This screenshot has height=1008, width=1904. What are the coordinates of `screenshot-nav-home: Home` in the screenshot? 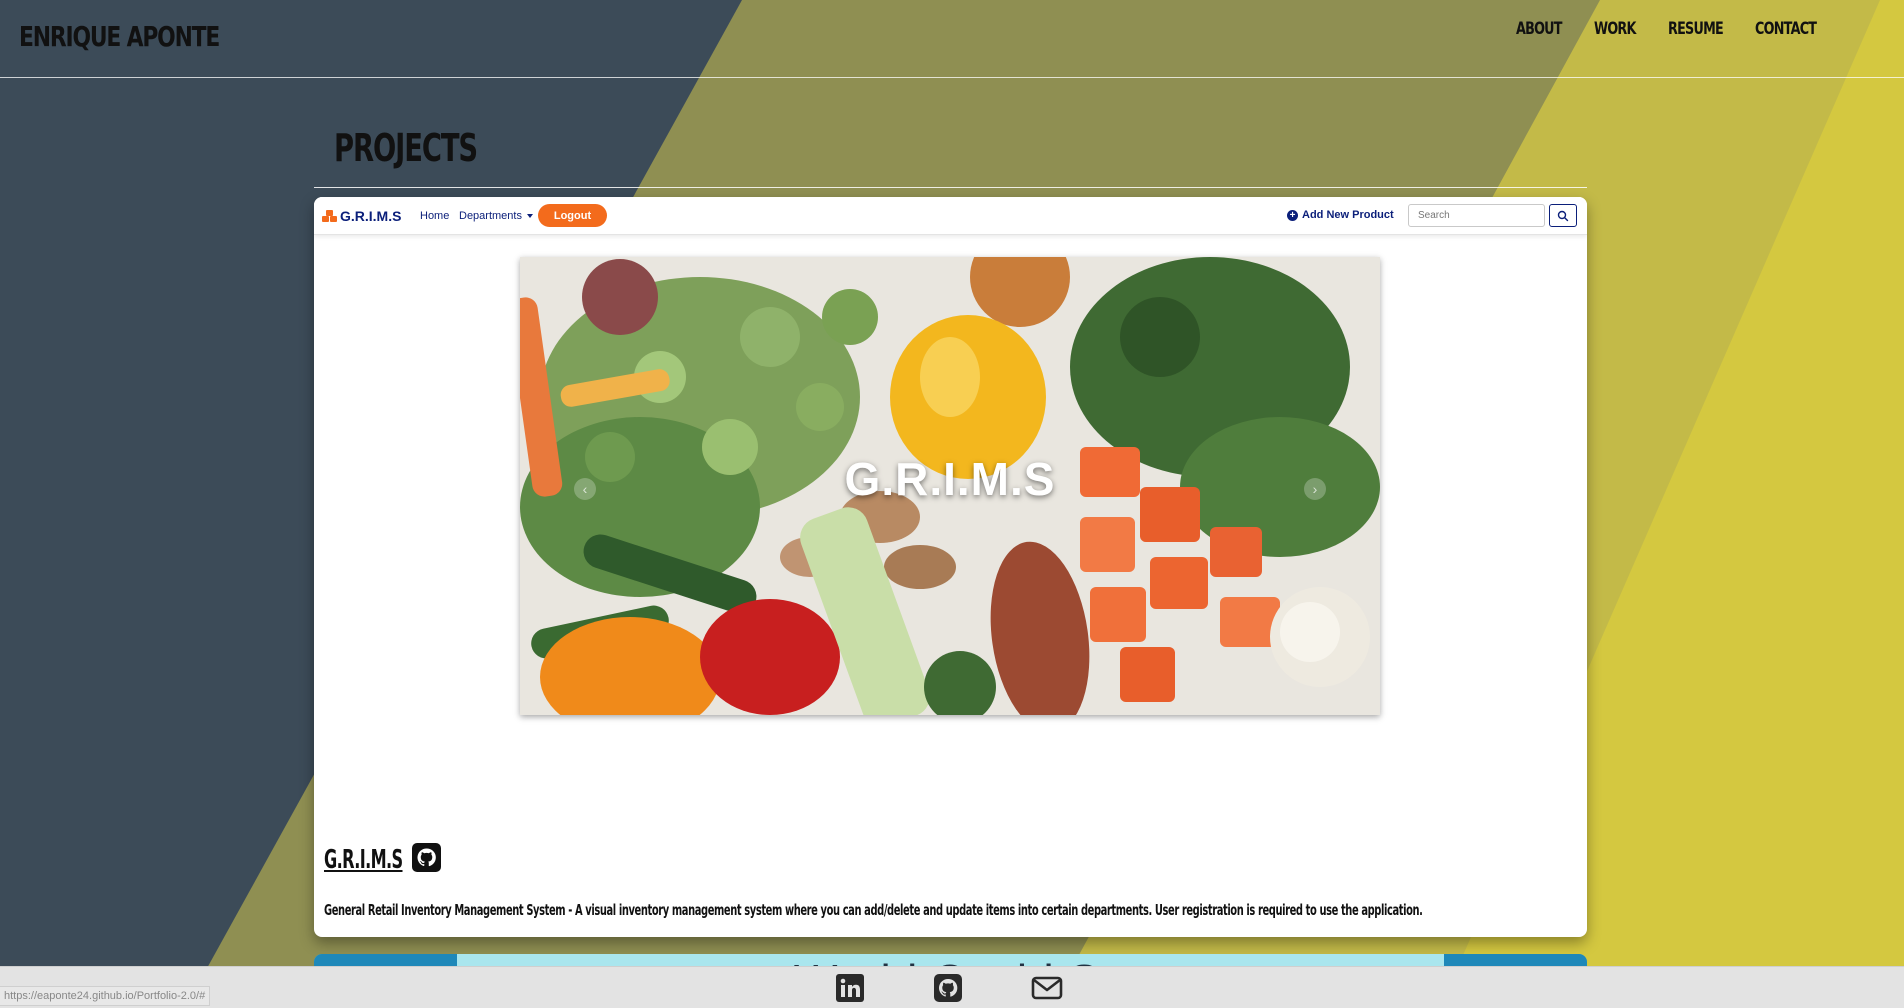 It's located at (435, 216).